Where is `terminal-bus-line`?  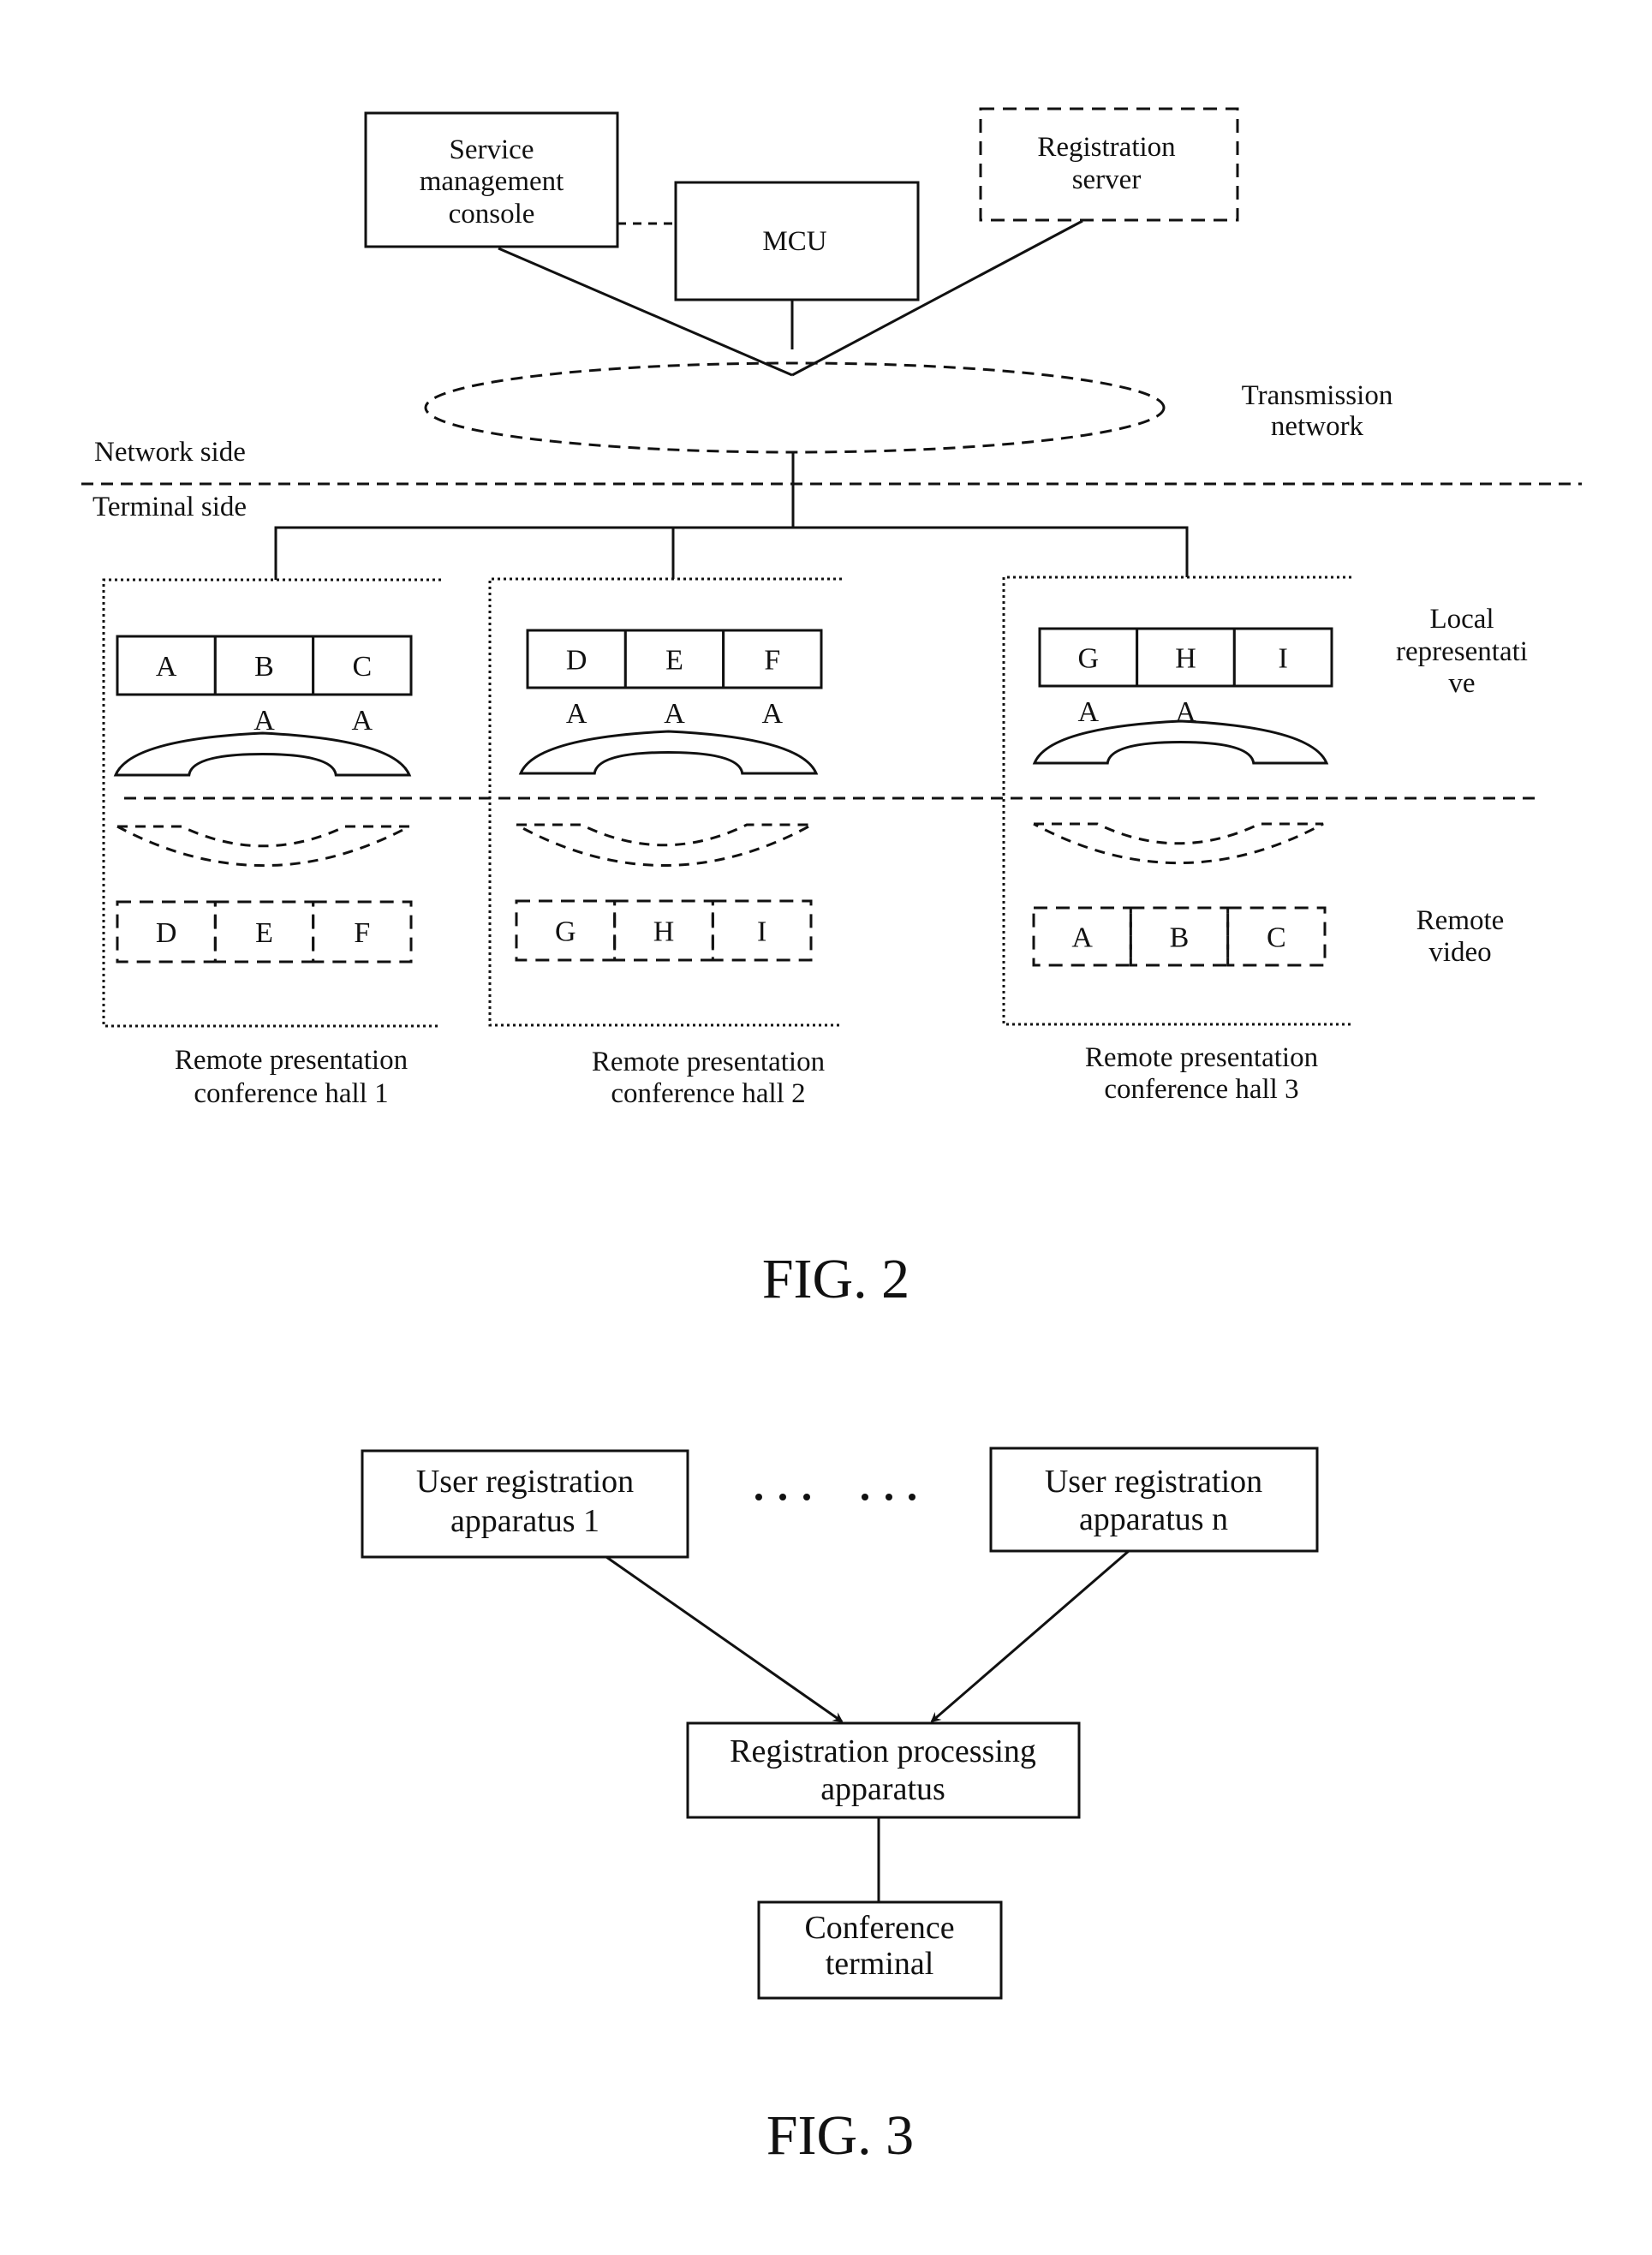 terminal-bus-line is located at coordinates (731, 553).